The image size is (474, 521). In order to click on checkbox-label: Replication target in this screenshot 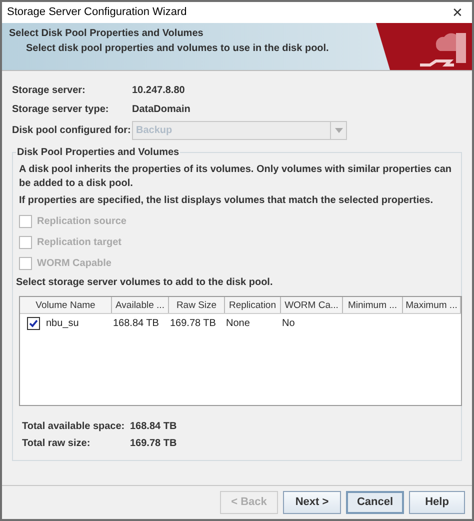, I will do `click(79, 243)`.